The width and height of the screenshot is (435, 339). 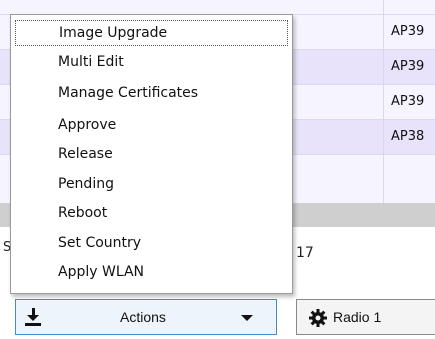 I want to click on menu-item-pending: Pending, so click(x=151, y=185).